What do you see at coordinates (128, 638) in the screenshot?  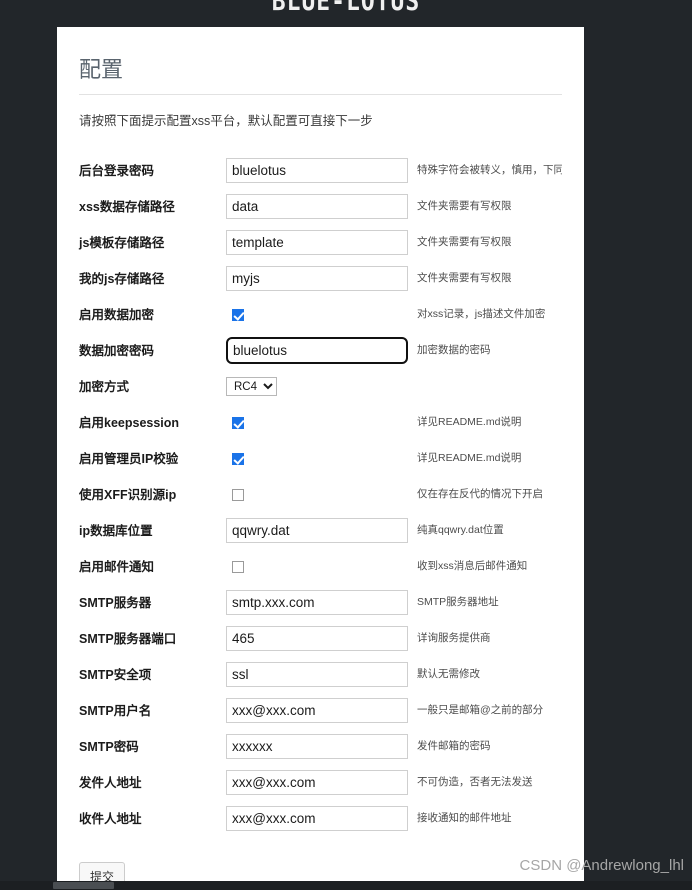 I see `field-label: SMTP服务器端口` at bounding box center [128, 638].